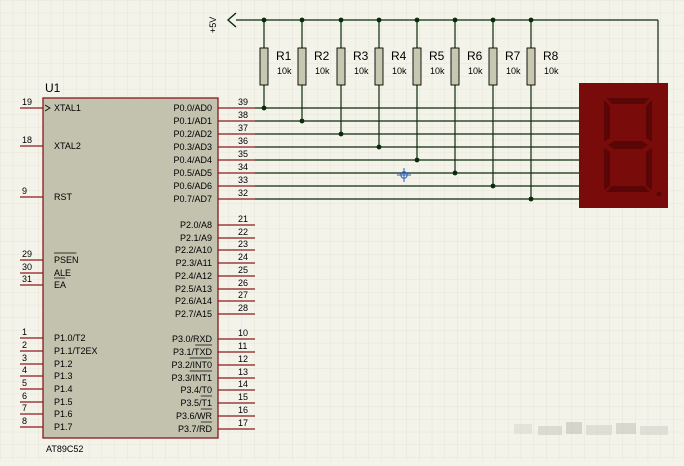 Image resolution: width=684 pixels, height=466 pixels. I want to click on pin-label: P1.2, so click(63, 364).